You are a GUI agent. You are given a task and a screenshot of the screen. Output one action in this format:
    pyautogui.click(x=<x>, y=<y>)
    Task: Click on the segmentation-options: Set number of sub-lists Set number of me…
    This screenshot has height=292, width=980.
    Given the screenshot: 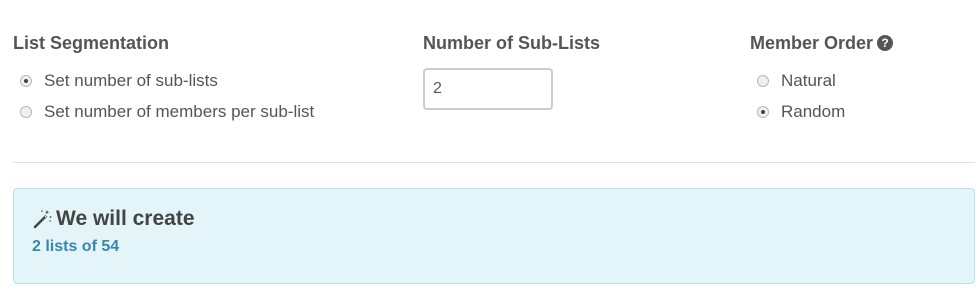 What is the action you would take?
    pyautogui.click(x=163, y=96)
    